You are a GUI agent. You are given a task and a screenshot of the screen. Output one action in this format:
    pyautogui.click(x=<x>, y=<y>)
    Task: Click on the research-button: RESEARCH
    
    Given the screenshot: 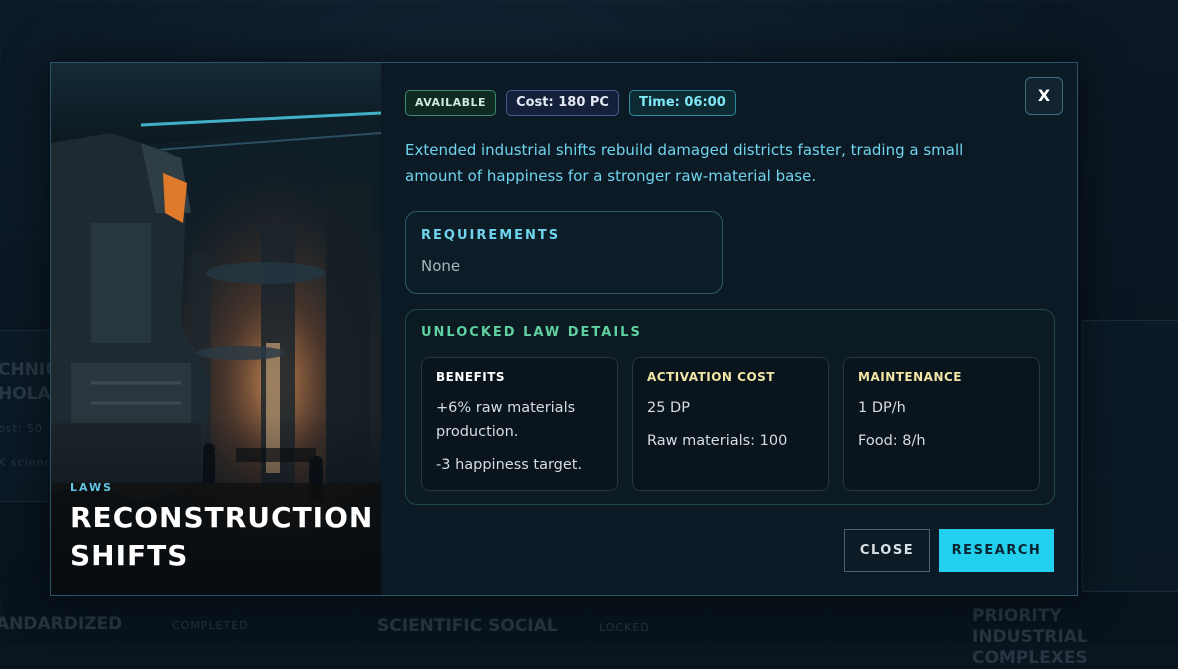 What is the action you would take?
    pyautogui.click(x=996, y=550)
    